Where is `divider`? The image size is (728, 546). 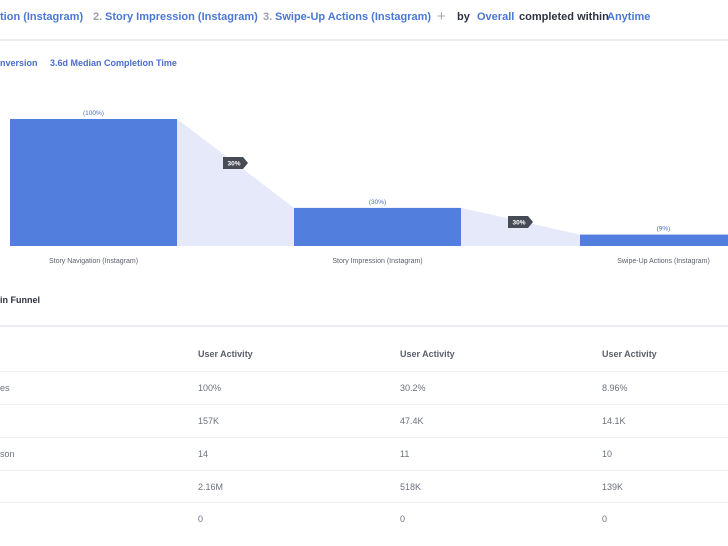
divider is located at coordinates (364, 326).